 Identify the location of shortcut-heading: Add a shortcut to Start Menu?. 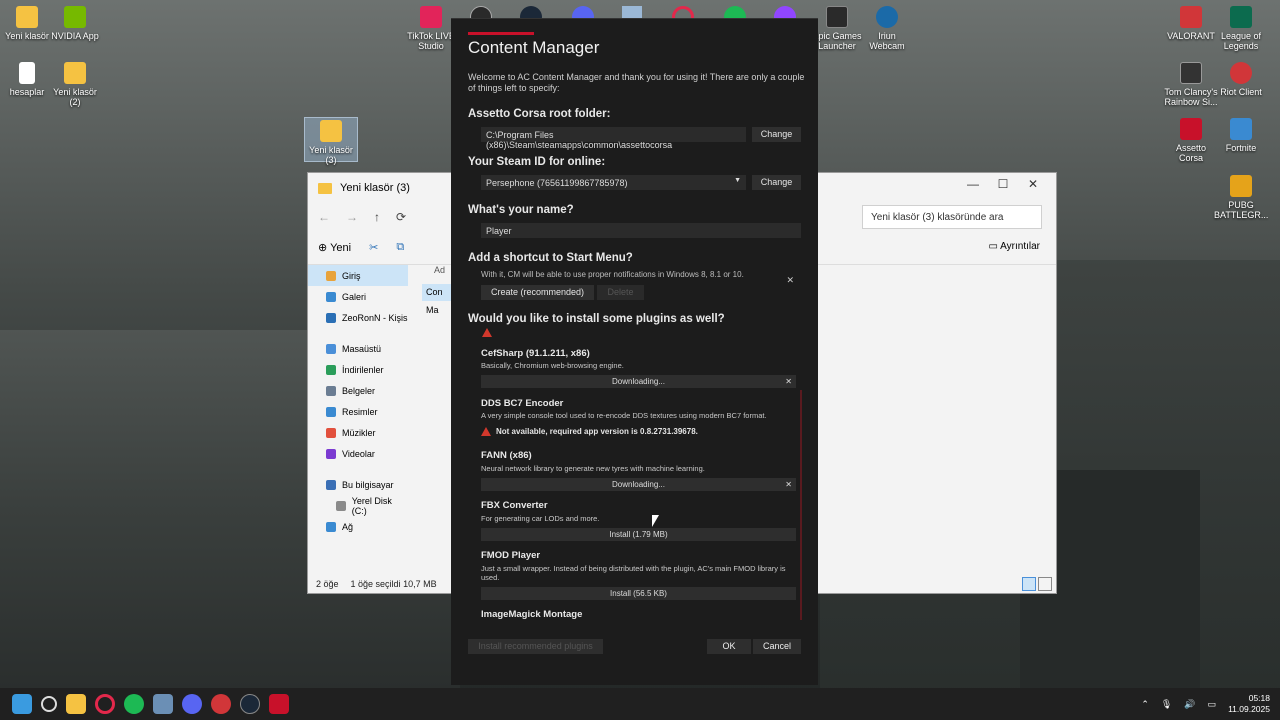
(550, 258).